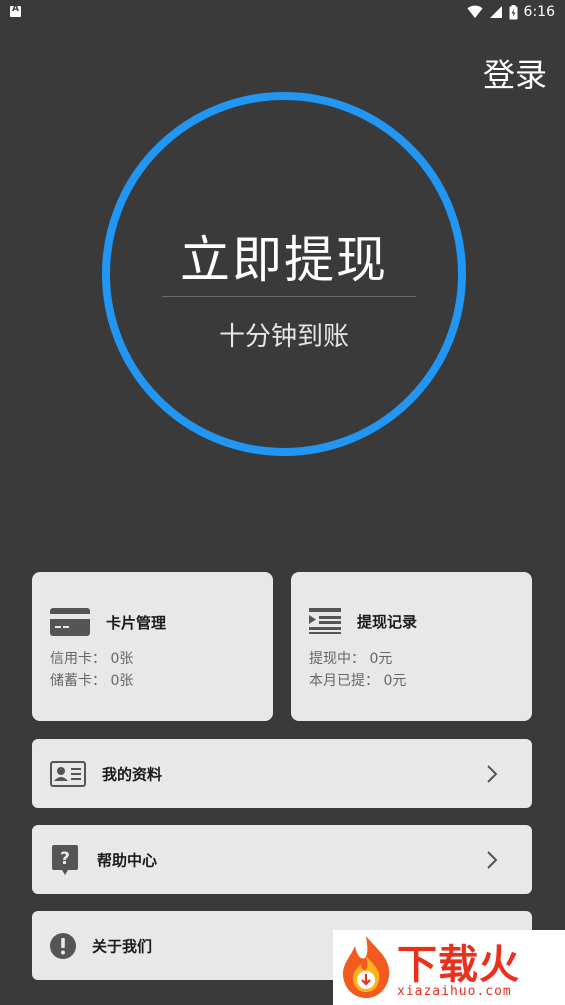  What do you see at coordinates (284, 260) in the screenshot?
I see `withdraw-title: 立即提现` at bounding box center [284, 260].